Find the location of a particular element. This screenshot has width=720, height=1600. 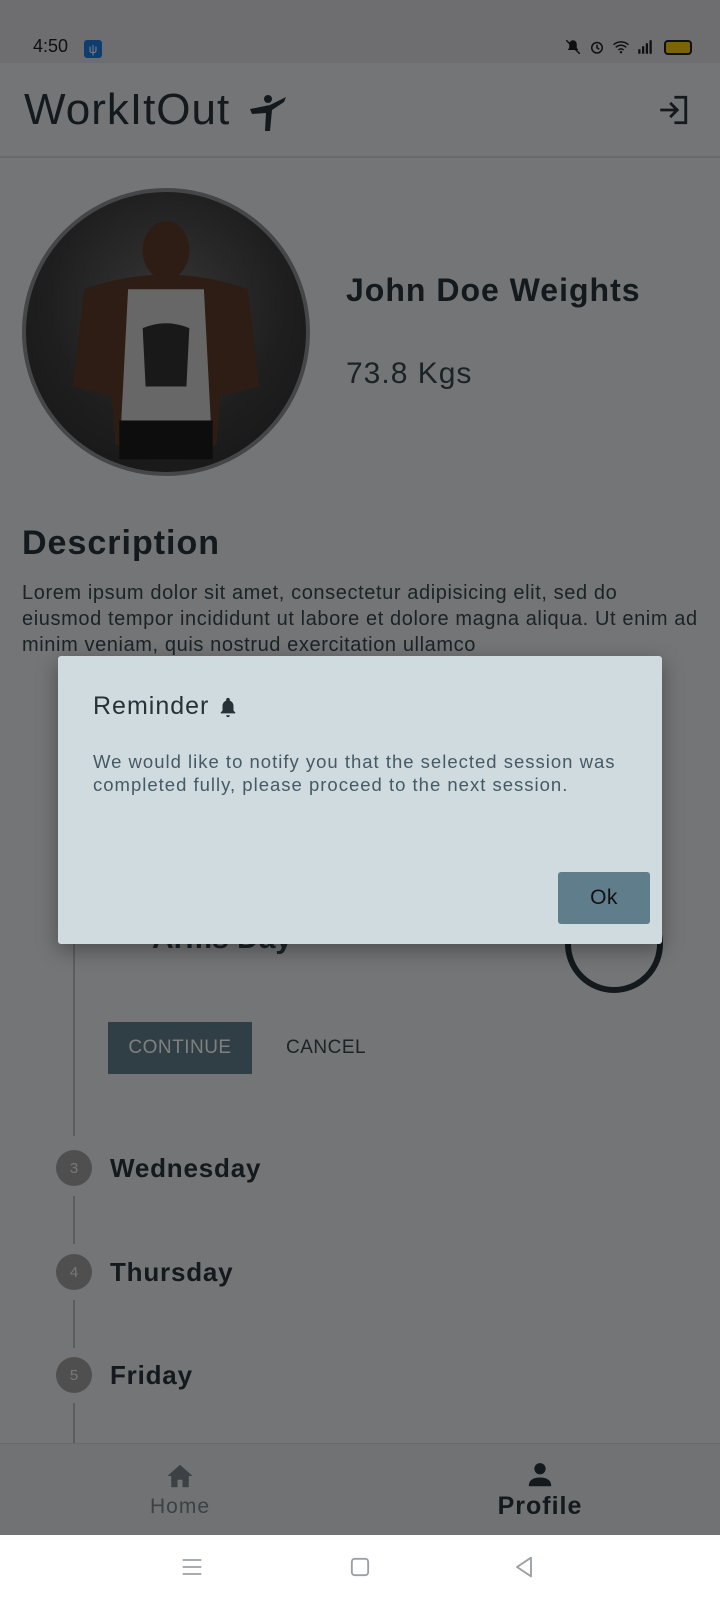

home-square-icon is located at coordinates (360, 1567).